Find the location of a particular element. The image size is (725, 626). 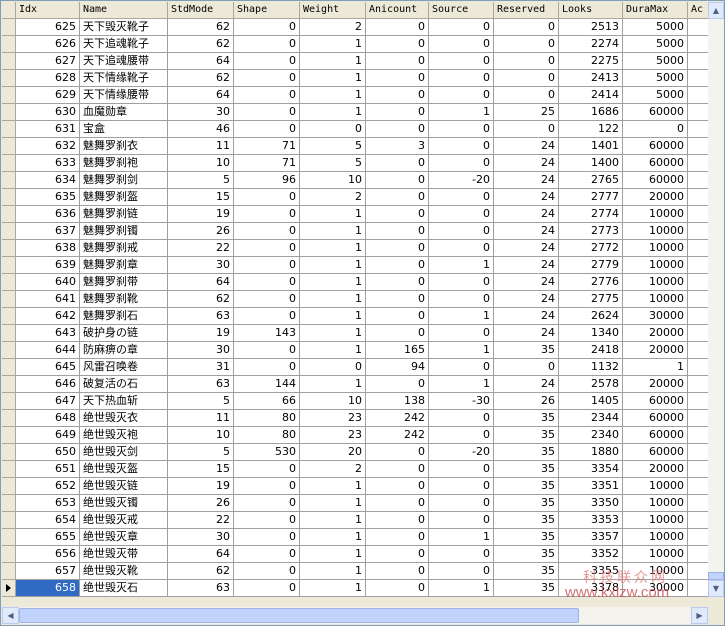

cell-looks: 122 is located at coordinates (591, 129).